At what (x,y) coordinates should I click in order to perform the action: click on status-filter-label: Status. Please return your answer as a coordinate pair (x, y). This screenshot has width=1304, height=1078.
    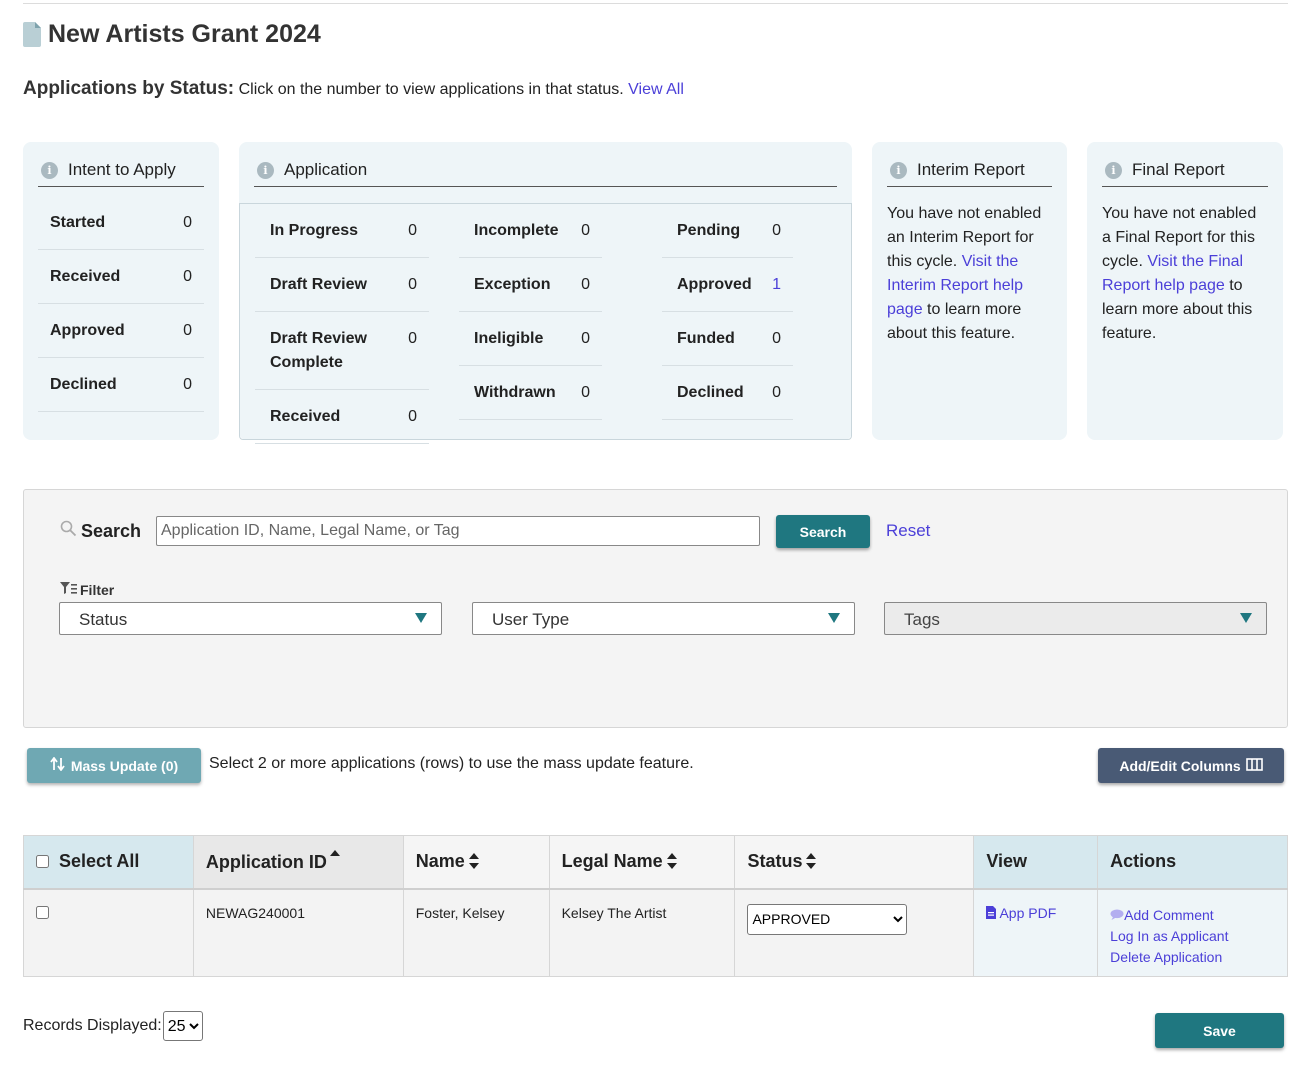
    Looking at the image, I should click on (103, 619).